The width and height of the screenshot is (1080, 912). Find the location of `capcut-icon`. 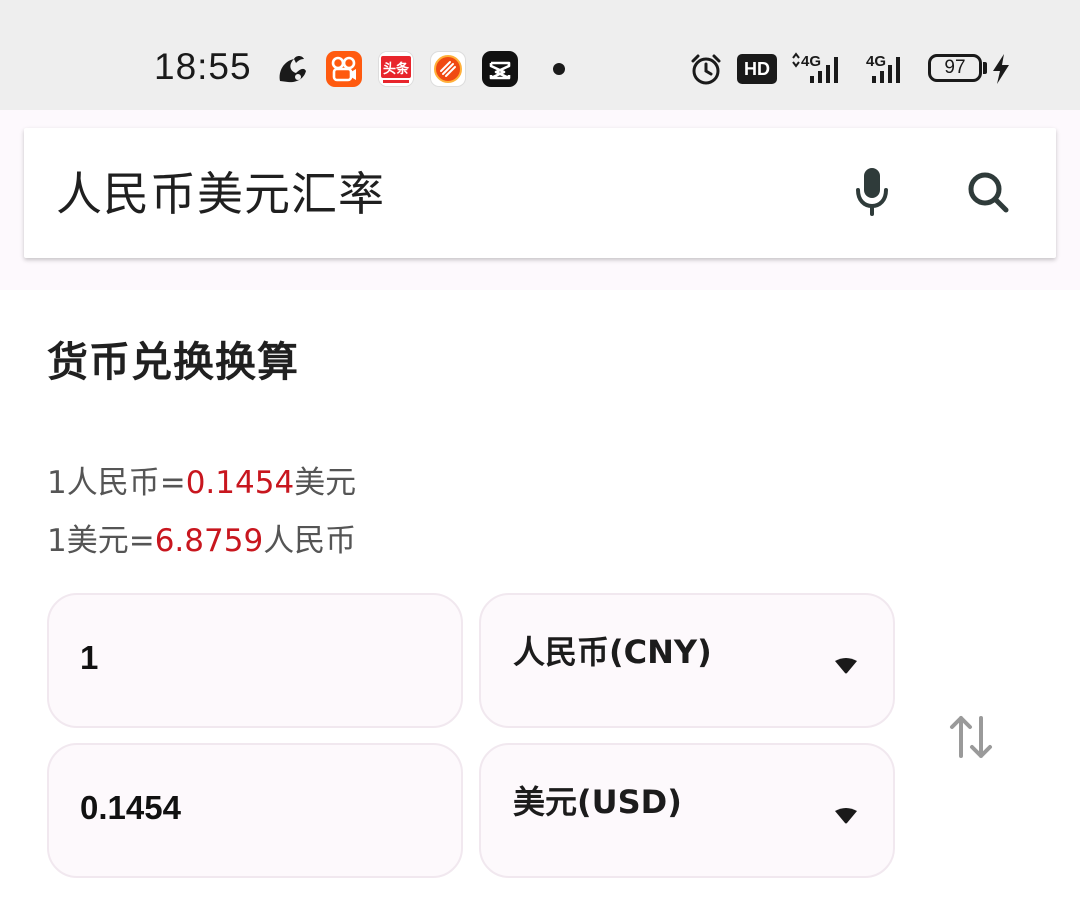

capcut-icon is located at coordinates (500, 69).